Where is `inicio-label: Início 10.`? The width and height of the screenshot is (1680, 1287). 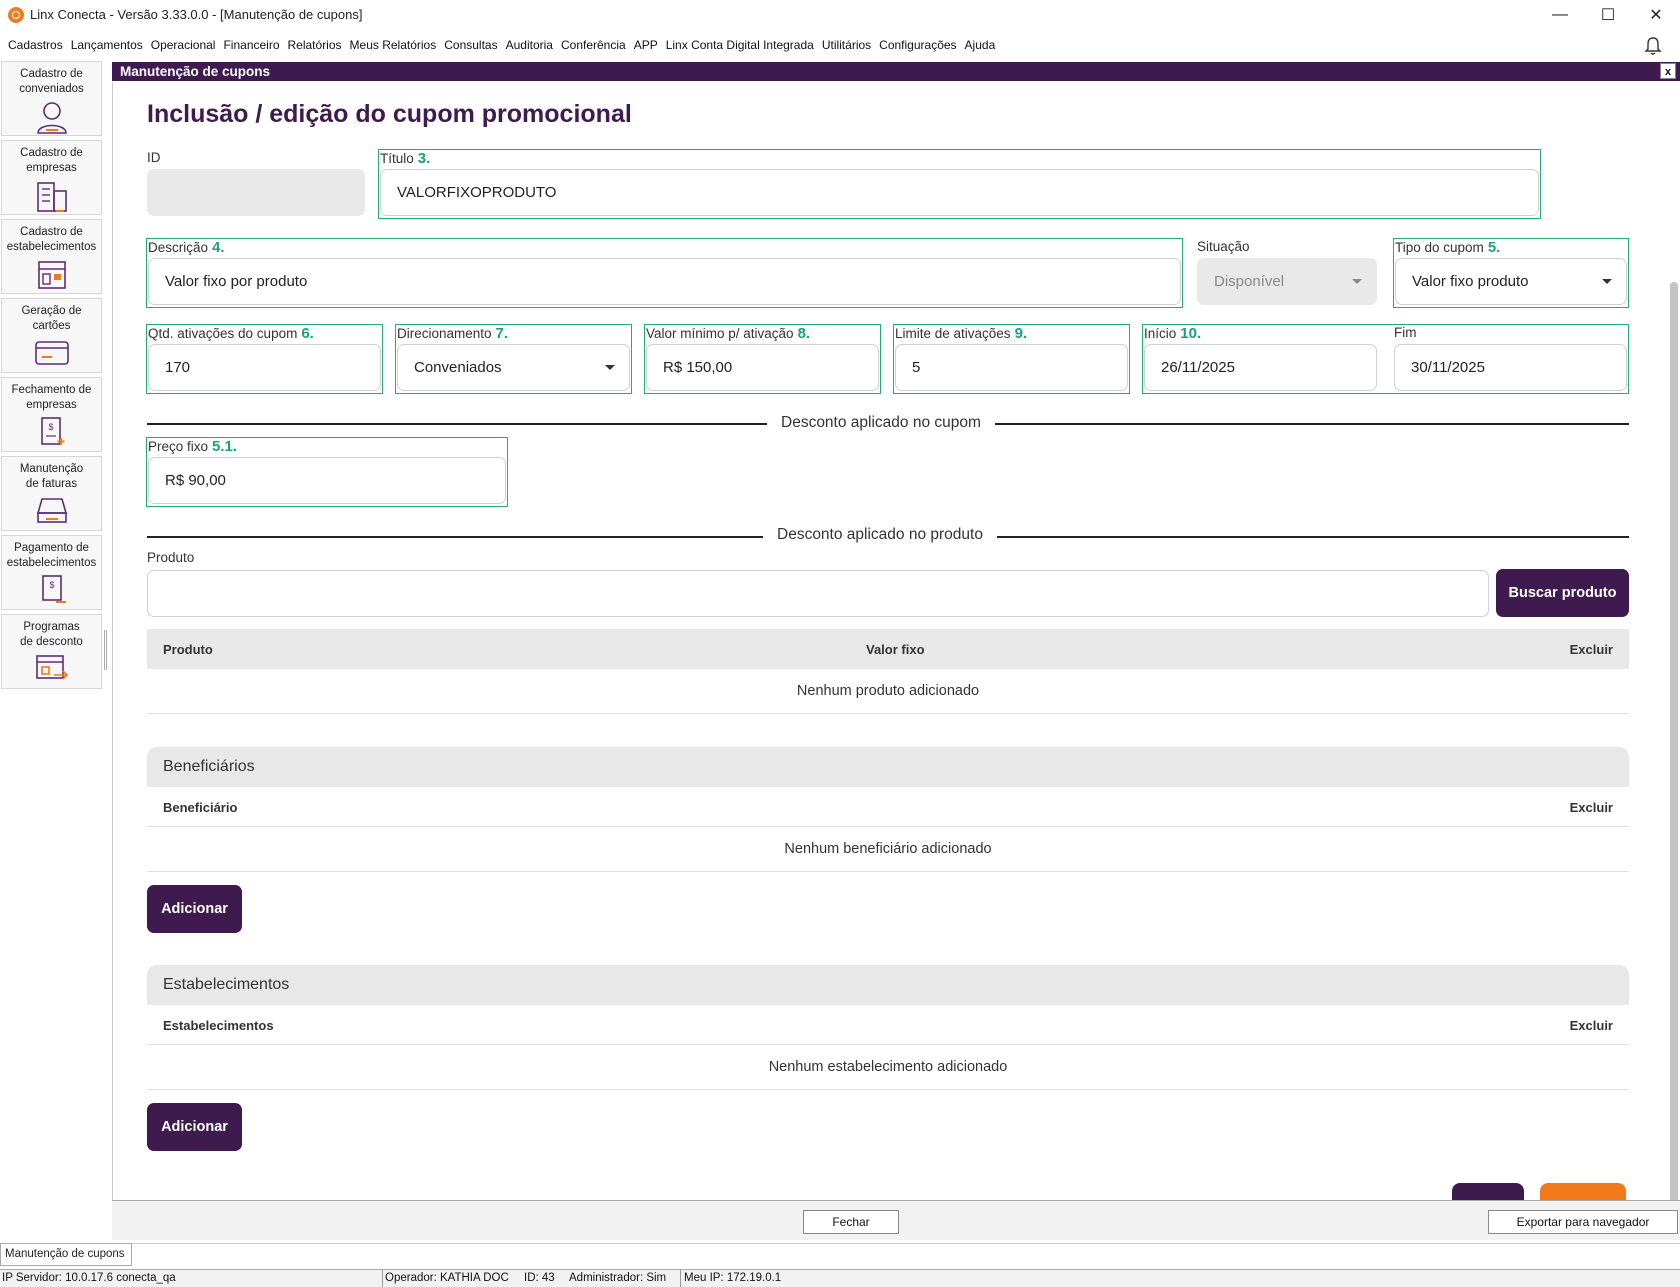
inicio-label: Início 10. is located at coordinates (1172, 333).